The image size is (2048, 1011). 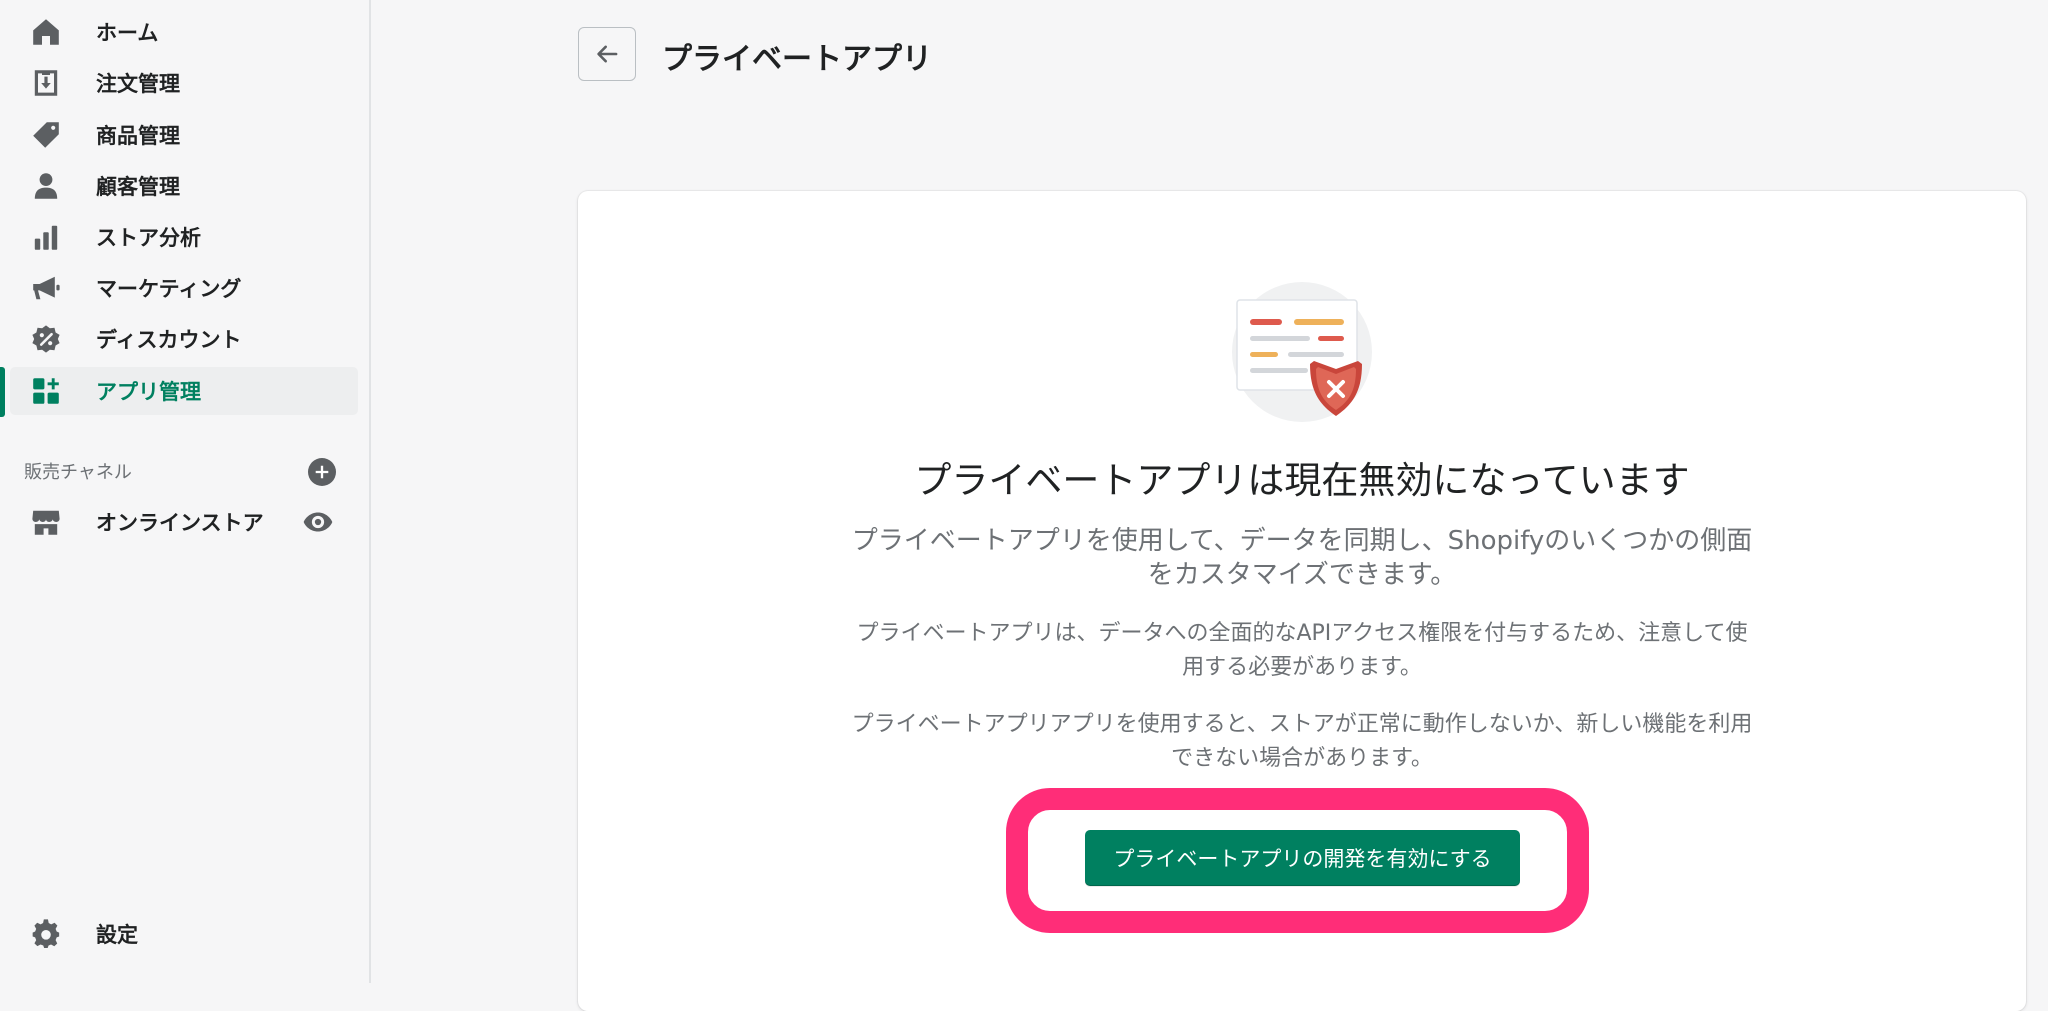 What do you see at coordinates (78, 472) in the screenshot?
I see `sales-channels-heading: 販売チャネル` at bounding box center [78, 472].